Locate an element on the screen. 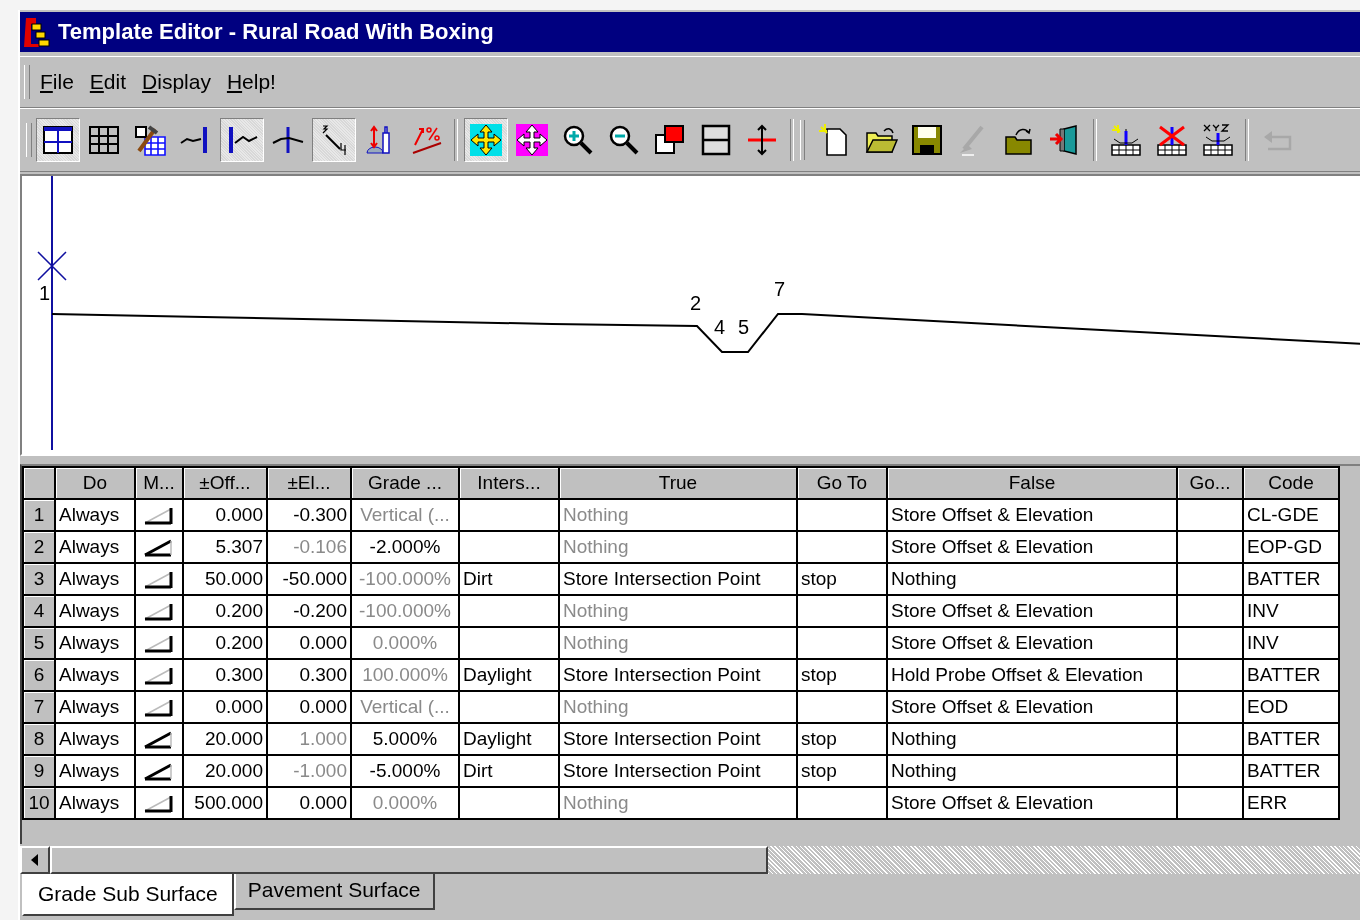 The image size is (1360, 920). row-header: 5 is located at coordinates (39, 643).